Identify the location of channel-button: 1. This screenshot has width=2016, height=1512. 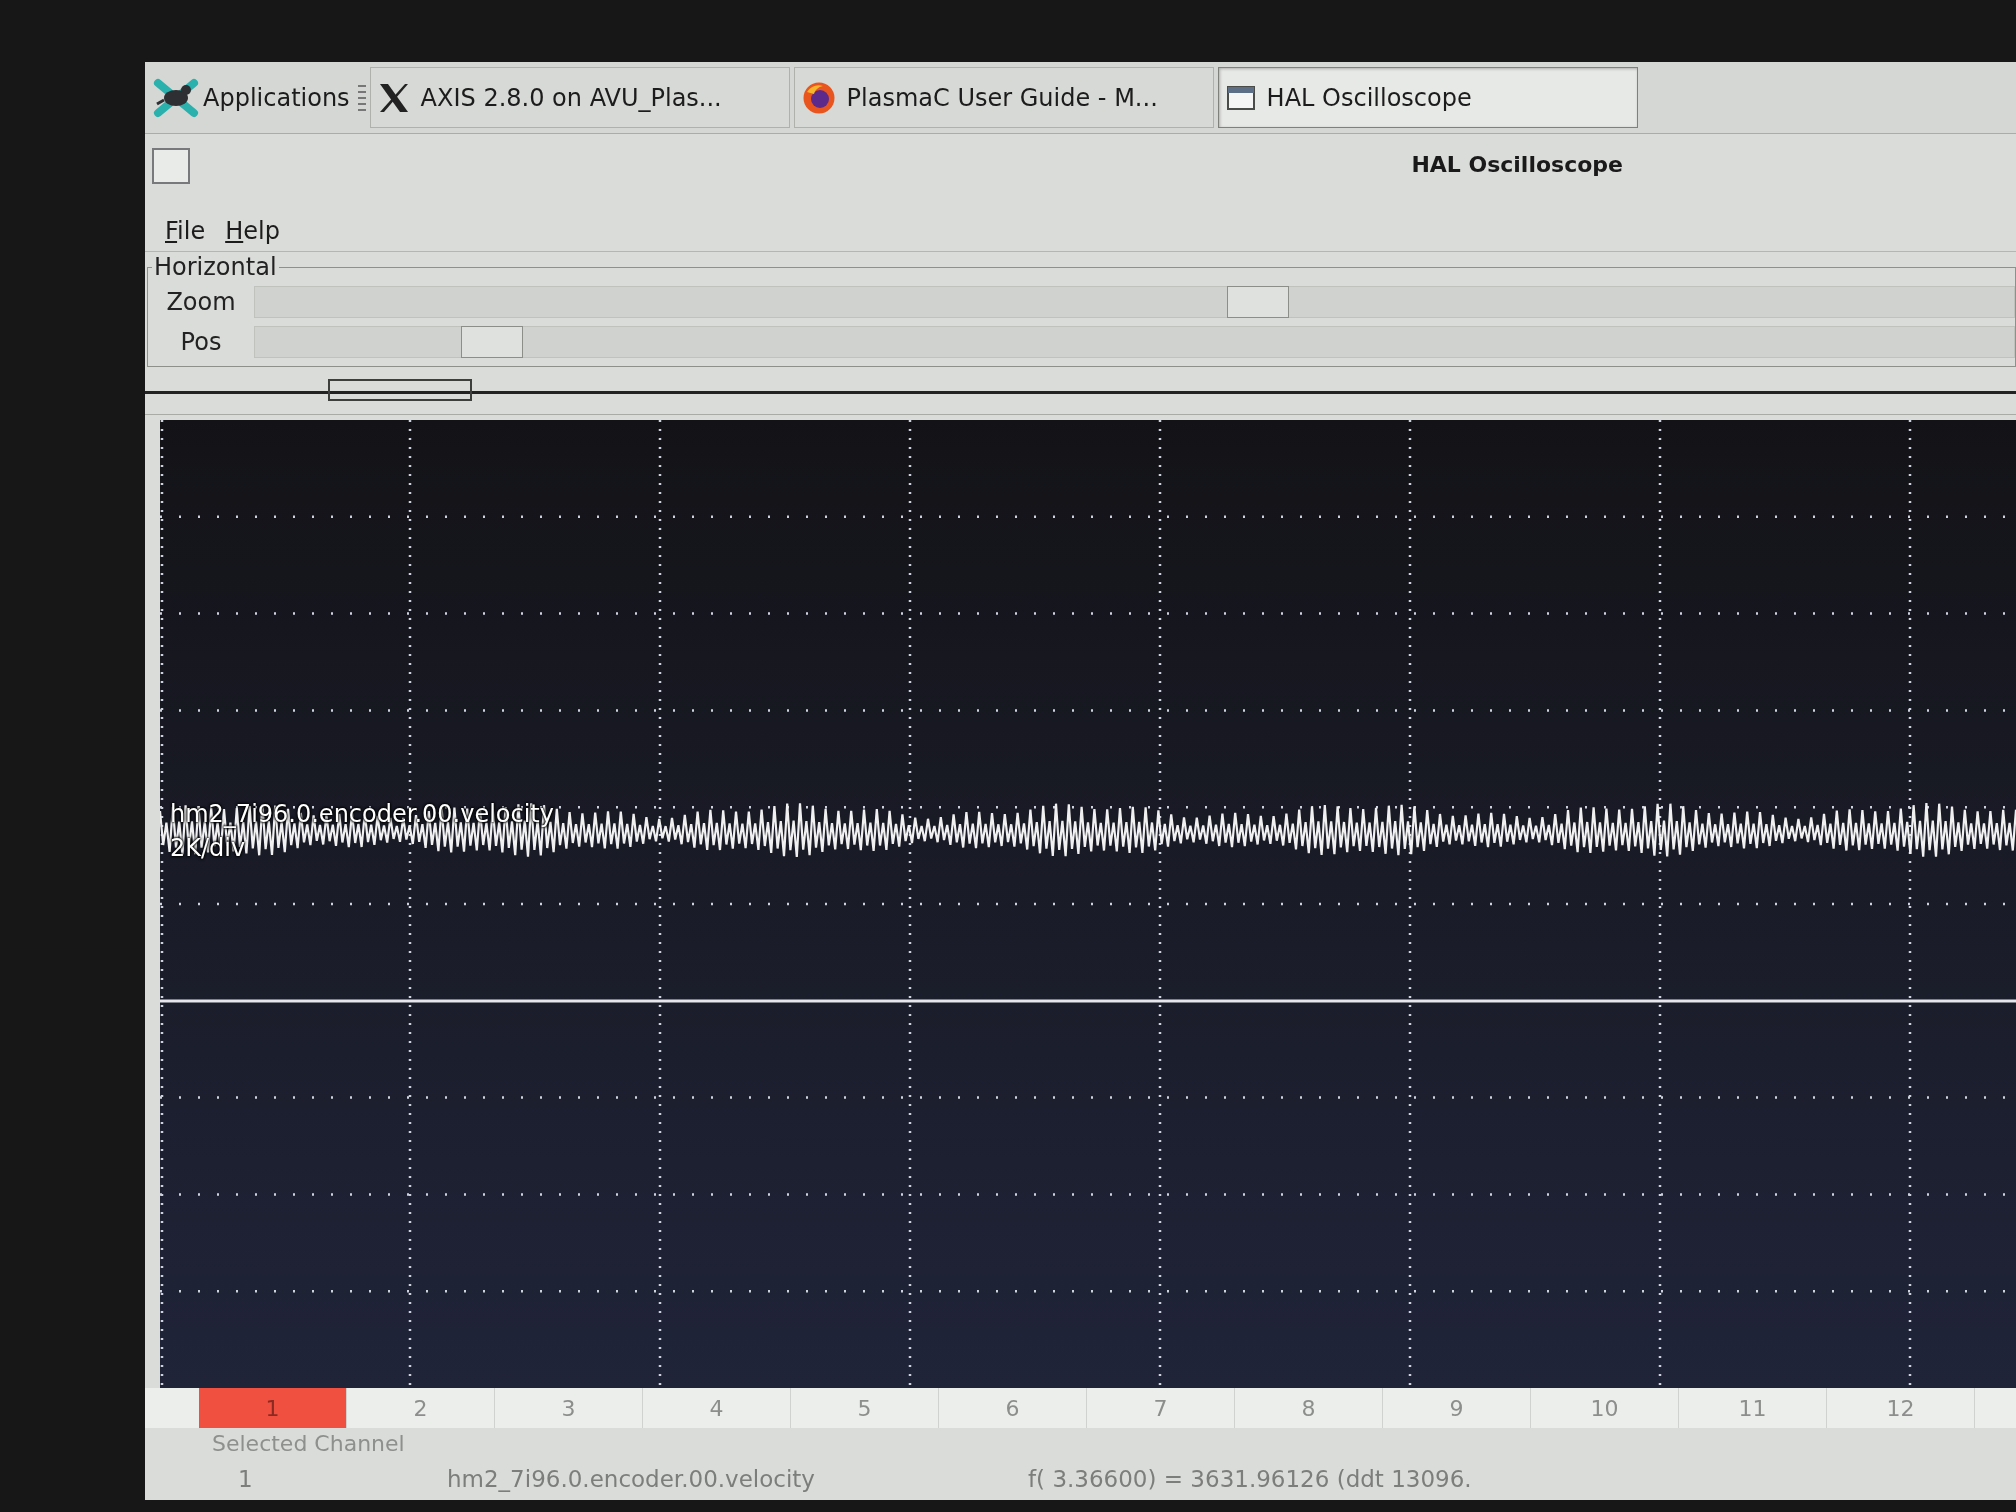
(273, 1408).